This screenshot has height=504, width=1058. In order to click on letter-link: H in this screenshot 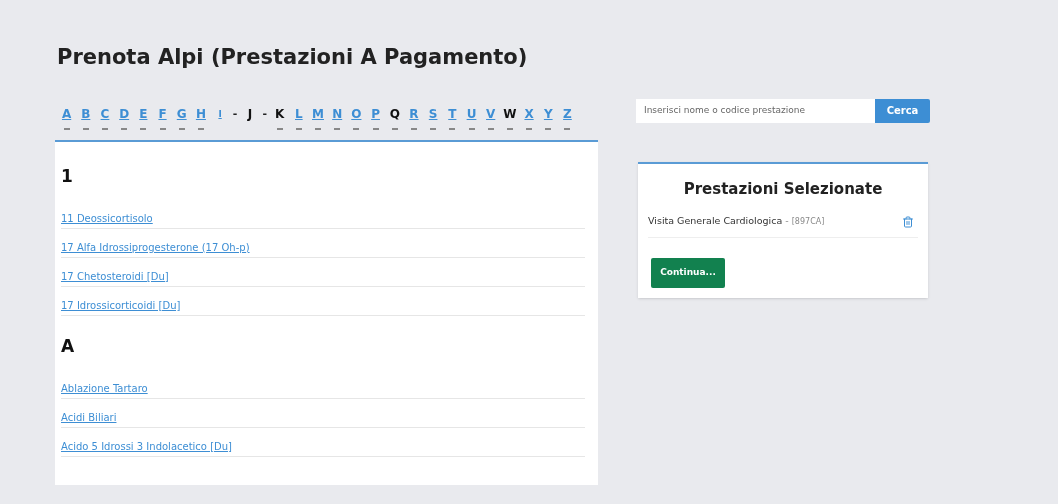, I will do `click(200, 113)`.